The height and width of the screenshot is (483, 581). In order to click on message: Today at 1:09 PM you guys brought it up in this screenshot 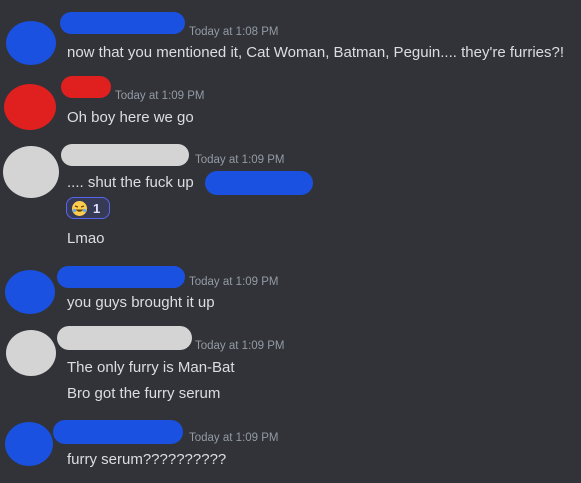, I will do `click(290, 292)`.